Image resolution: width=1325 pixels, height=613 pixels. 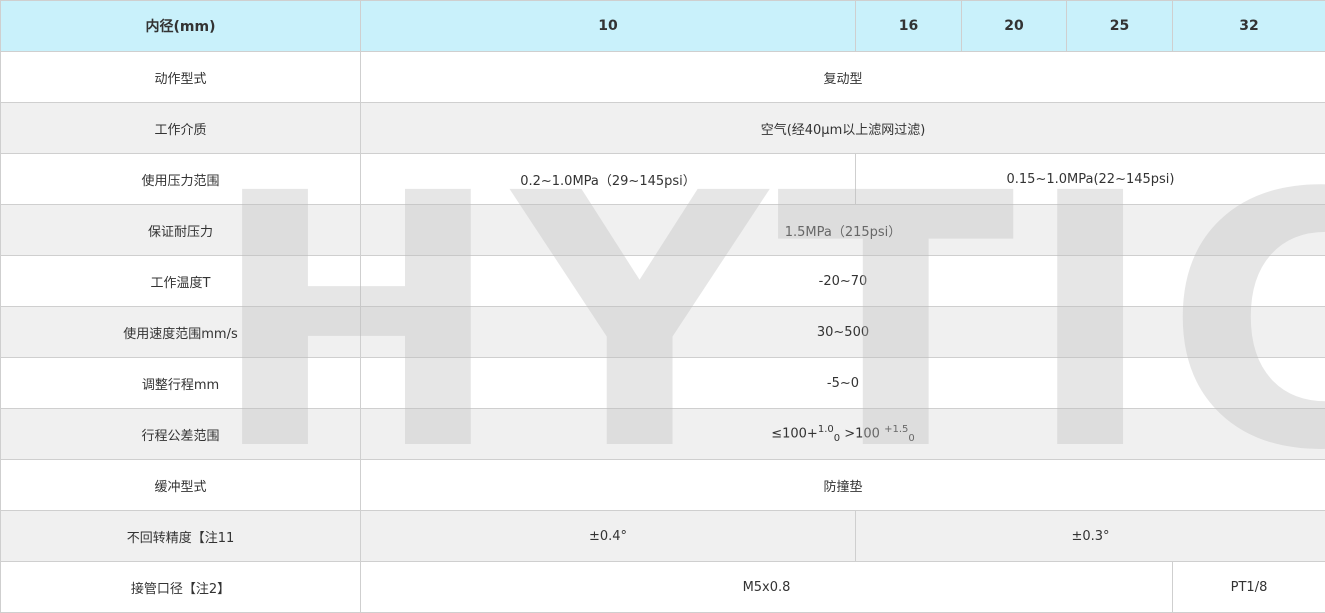 I want to click on table-row: 缓冲型式 防撞垫, so click(x=662, y=485).